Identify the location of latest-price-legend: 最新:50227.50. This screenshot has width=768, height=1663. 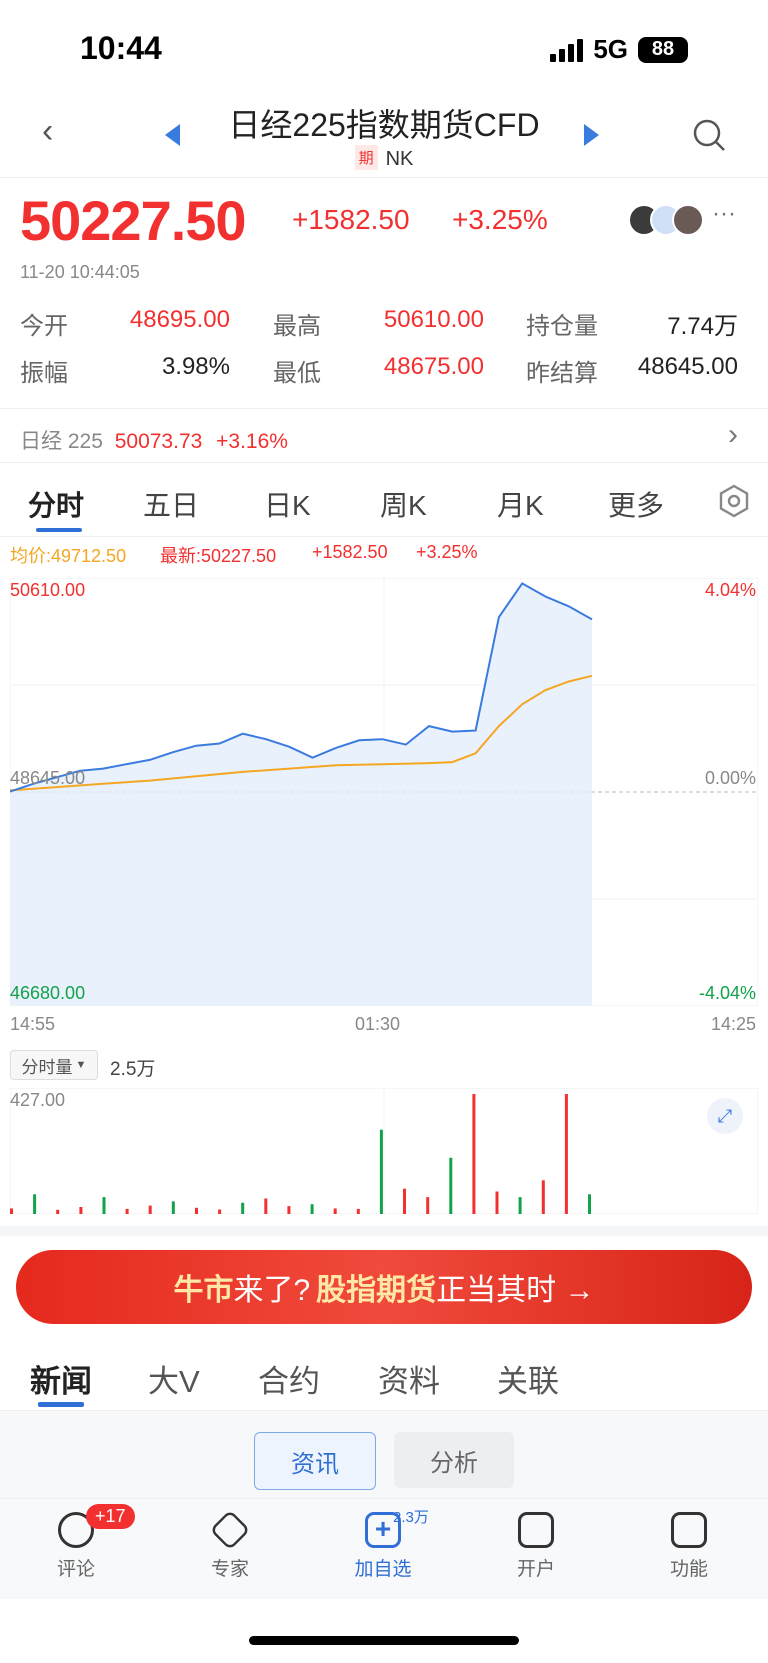
(218, 556).